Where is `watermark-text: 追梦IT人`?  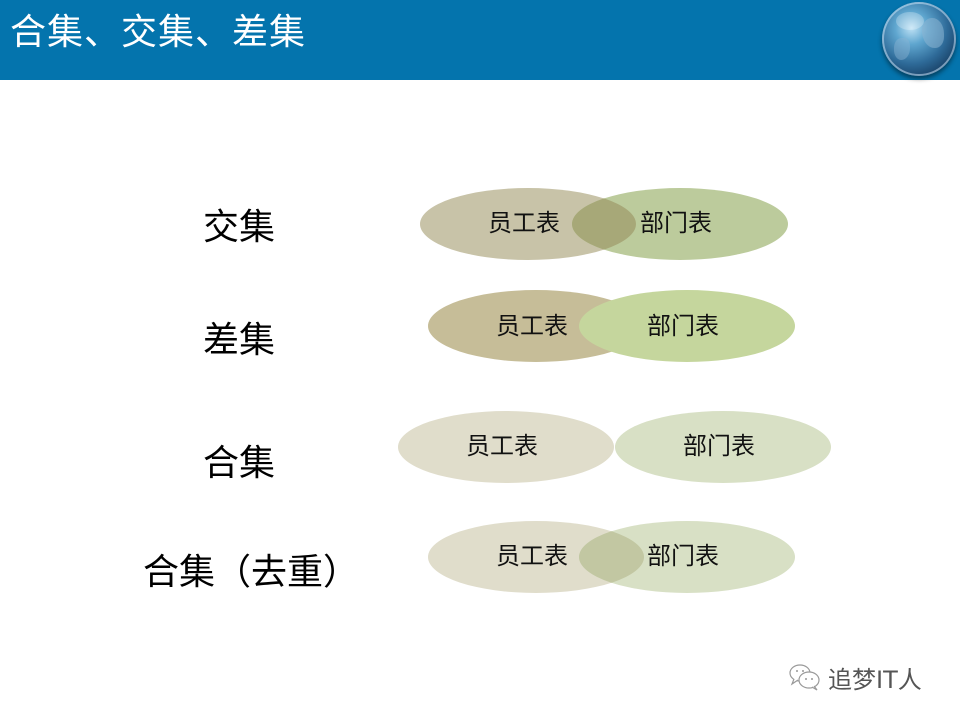
watermark-text: 追梦IT人 is located at coordinates (875, 679).